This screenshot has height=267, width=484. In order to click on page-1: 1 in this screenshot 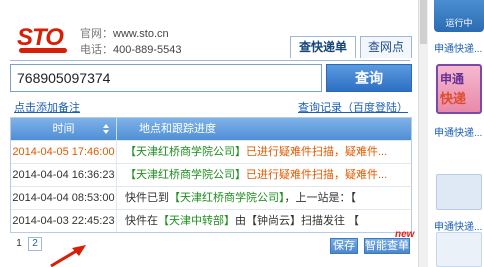, I will do `click(19, 244)`.